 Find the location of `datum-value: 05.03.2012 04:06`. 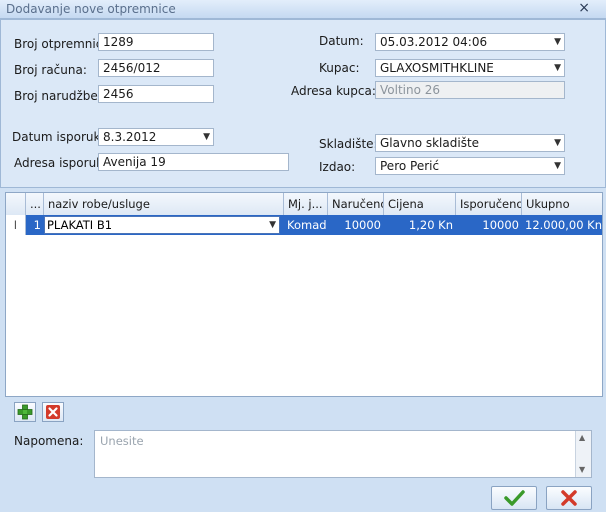

datum-value: 05.03.2012 04:06 is located at coordinates (434, 42).